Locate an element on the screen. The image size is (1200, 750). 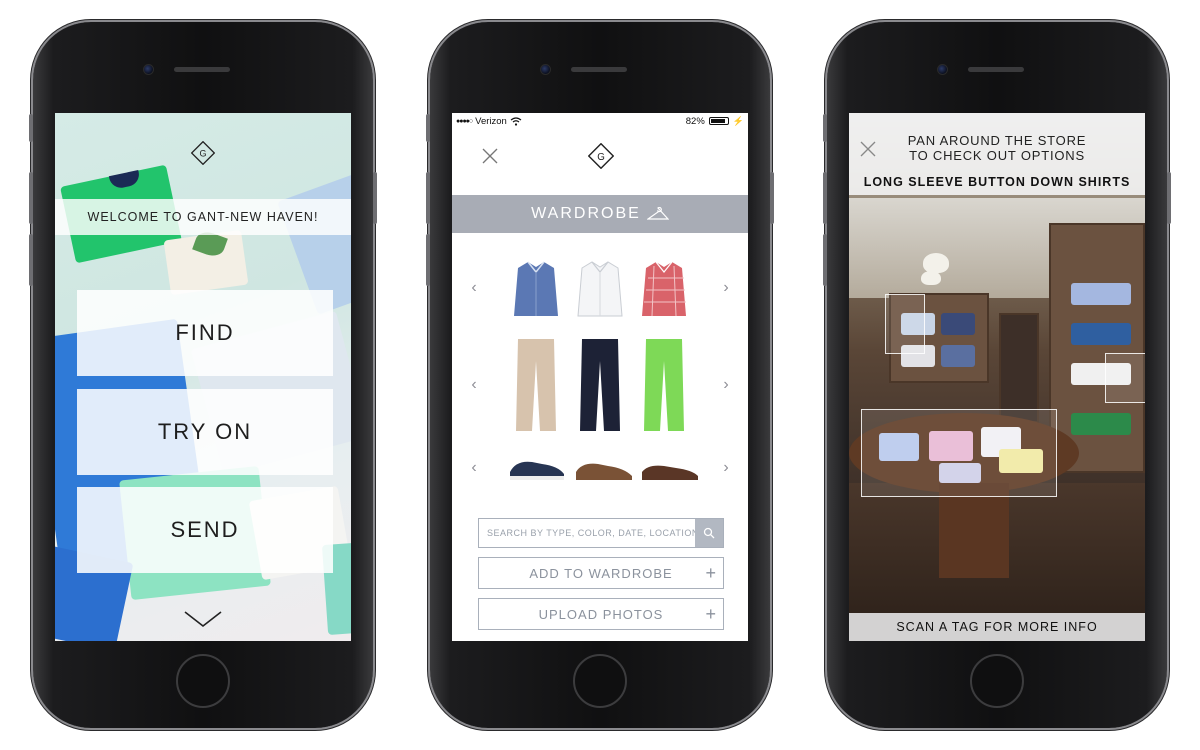
status-bar: ●●●●○ Verizon 82% ⚡ is located at coordinates (600, 121).